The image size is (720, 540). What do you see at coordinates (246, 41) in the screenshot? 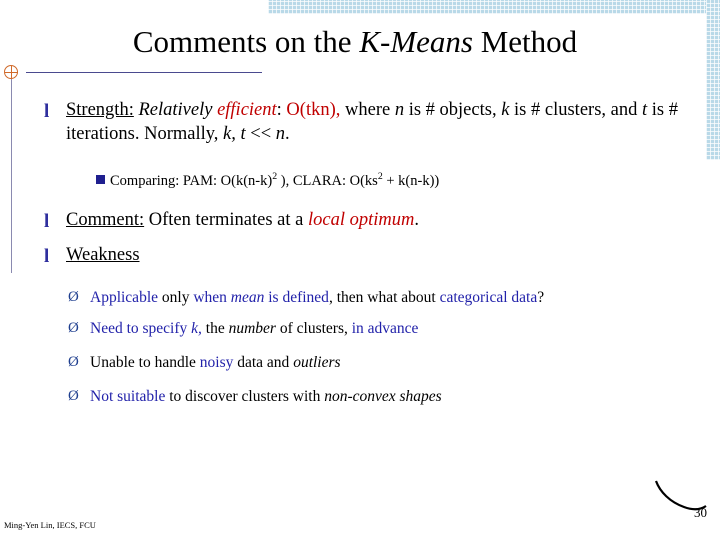
I see `title-part-1: Comments on the` at bounding box center [246, 41].